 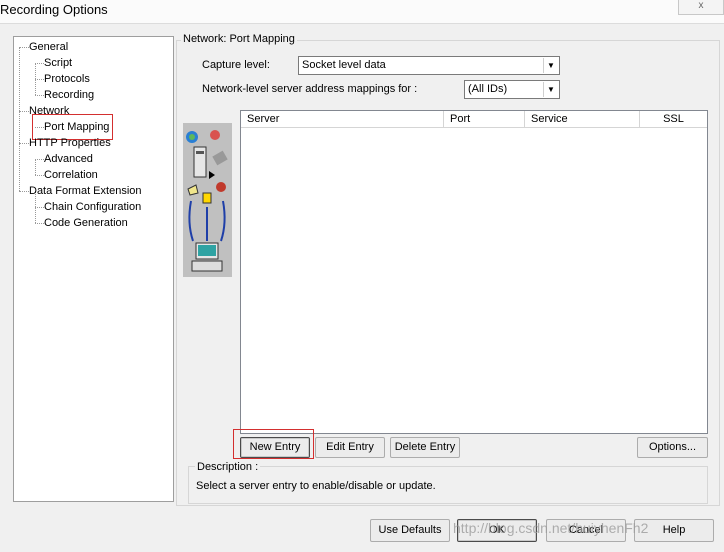 I want to click on column-header-server: Server, so click(x=342, y=119).